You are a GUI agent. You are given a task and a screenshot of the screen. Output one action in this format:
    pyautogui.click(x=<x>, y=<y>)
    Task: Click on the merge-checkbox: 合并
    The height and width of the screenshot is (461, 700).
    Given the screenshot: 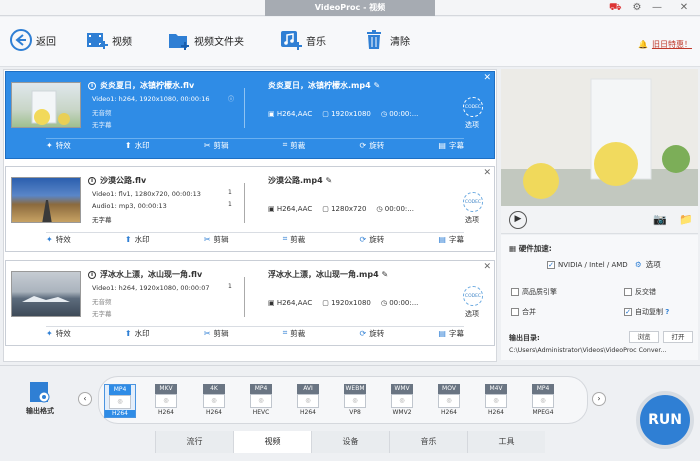 What is the action you would take?
    pyautogui.click(x=523, y=312)
    